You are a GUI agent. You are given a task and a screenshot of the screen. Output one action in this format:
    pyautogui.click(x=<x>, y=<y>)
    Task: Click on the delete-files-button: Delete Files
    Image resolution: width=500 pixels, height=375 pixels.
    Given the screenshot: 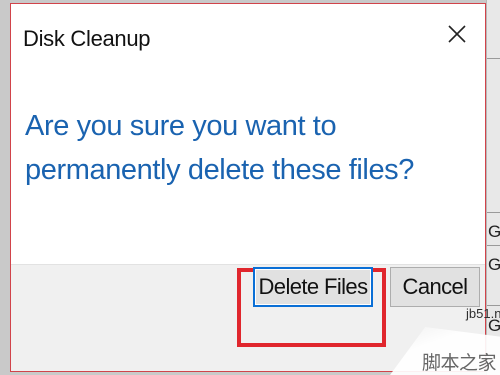 What is the action you would take?
    pyautogui.click(x=313, y=287)
    